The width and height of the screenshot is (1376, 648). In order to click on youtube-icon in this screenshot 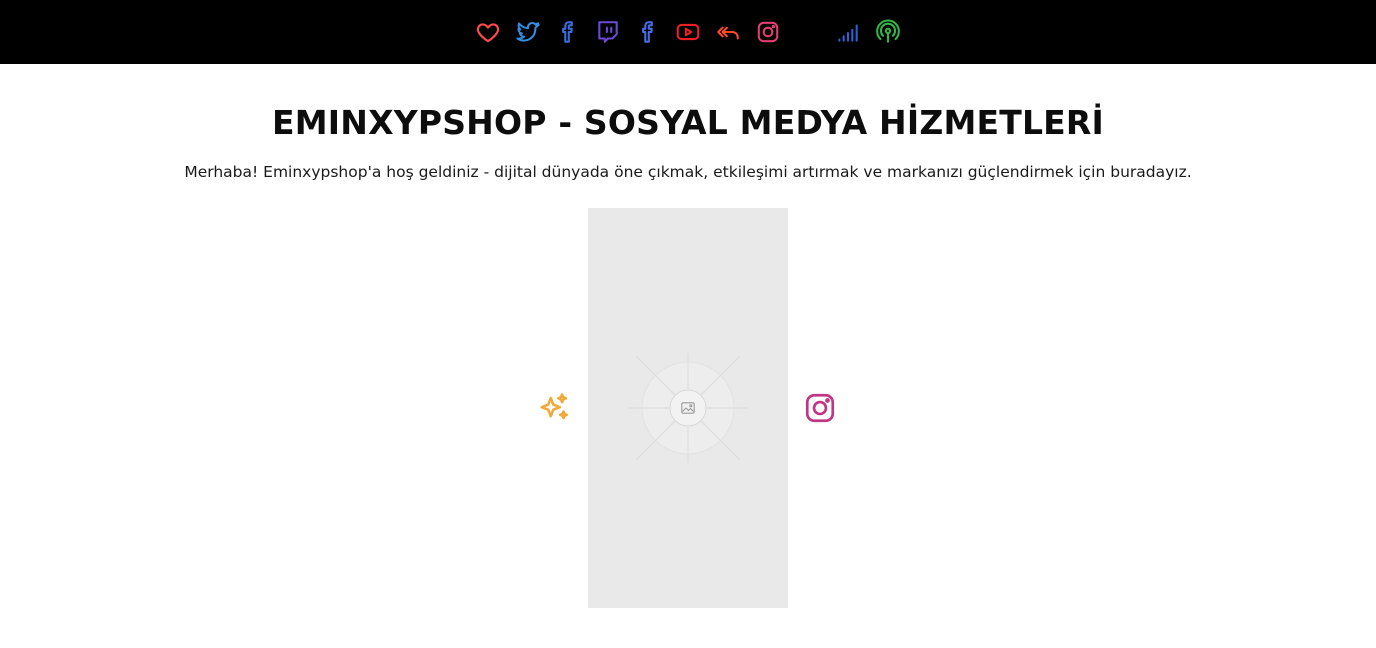, I will do `click(688, 32)`.